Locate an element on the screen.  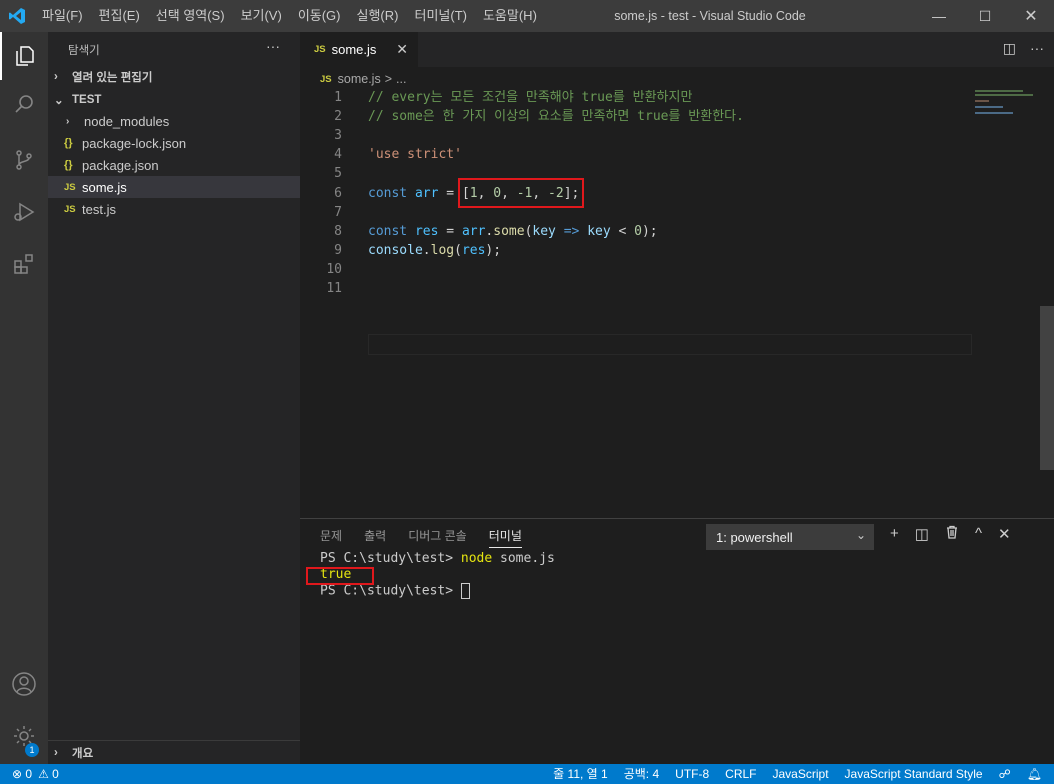
open-editors-section: › 열려 있는 편집기 is located at coordinates (174, 77).